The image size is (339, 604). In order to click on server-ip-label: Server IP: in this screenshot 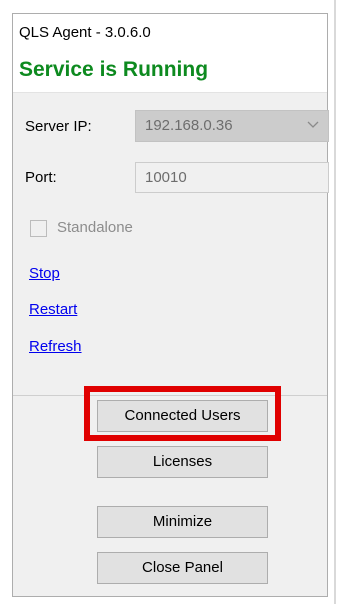, I will do `click(58, 126)`.